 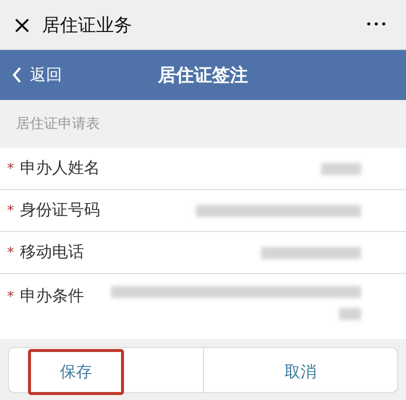 What do you see at coordinates (22, 24) in the screenshot?
I see `close-button: ×` at bounding box center [22, 24].